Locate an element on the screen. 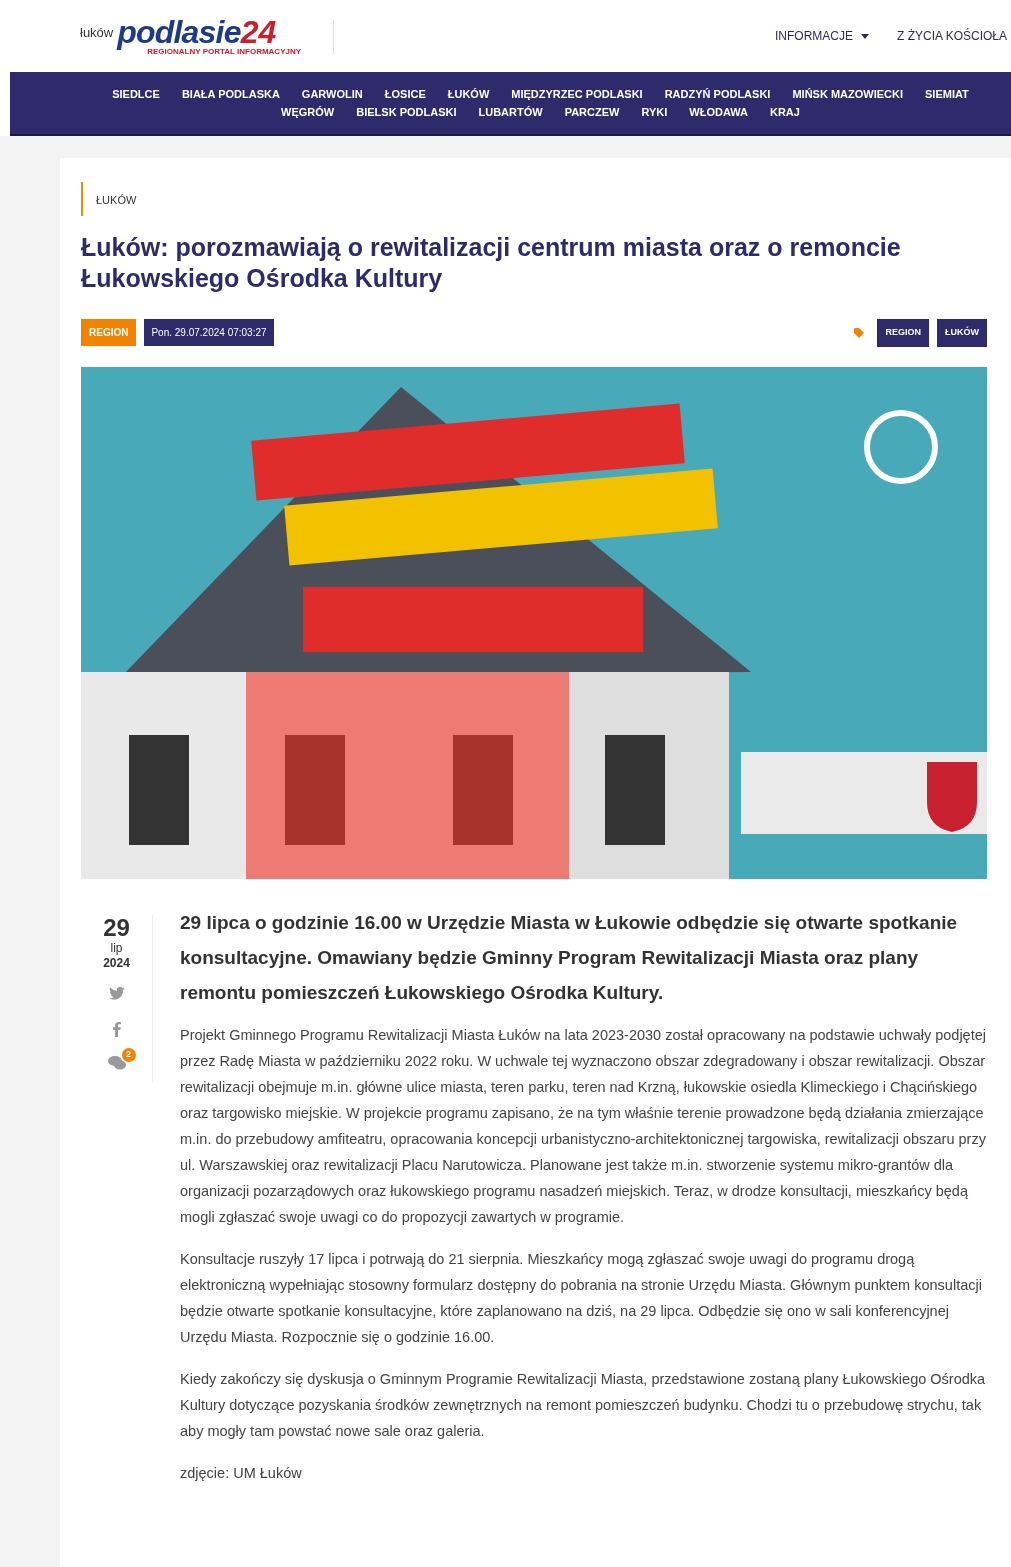  date-day: 29 is located at coordinates (116, 927).